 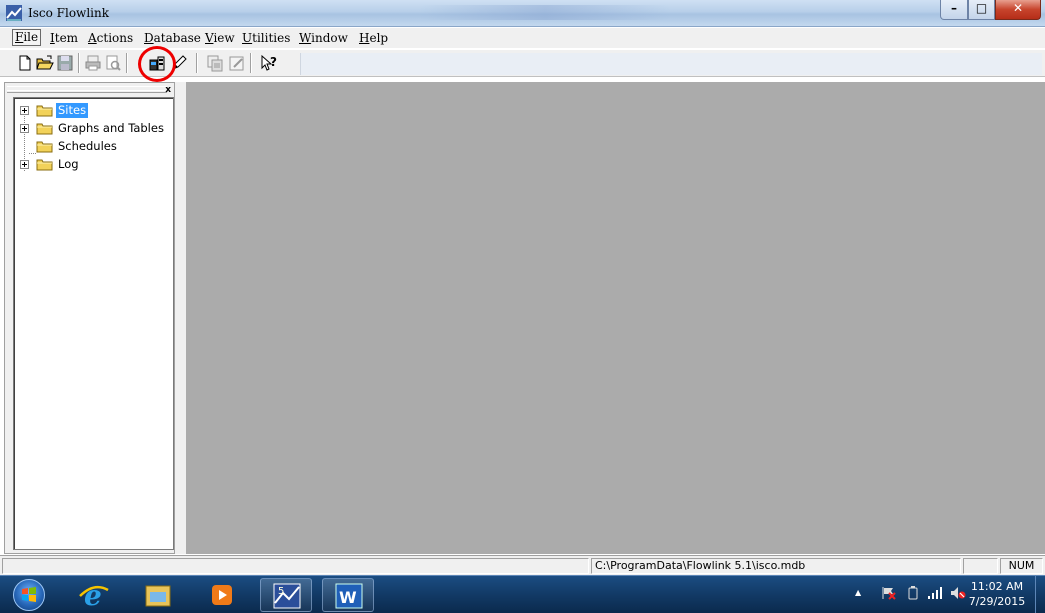 I want to click on action-center-flag-icon, so click(x=889, y=593).